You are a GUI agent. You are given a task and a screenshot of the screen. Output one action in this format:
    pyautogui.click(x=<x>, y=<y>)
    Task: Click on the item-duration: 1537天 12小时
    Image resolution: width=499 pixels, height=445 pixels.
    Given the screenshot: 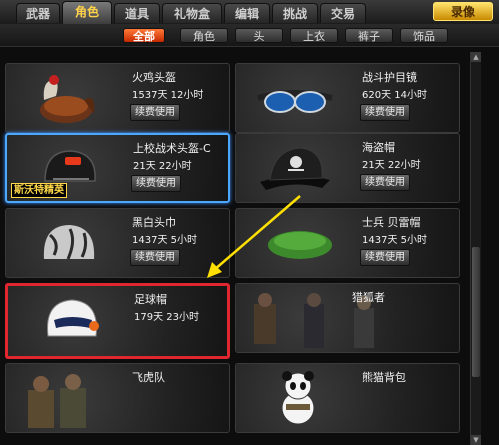 What is the action you would take?
    pyautogui.click(x=168, y=95)
    